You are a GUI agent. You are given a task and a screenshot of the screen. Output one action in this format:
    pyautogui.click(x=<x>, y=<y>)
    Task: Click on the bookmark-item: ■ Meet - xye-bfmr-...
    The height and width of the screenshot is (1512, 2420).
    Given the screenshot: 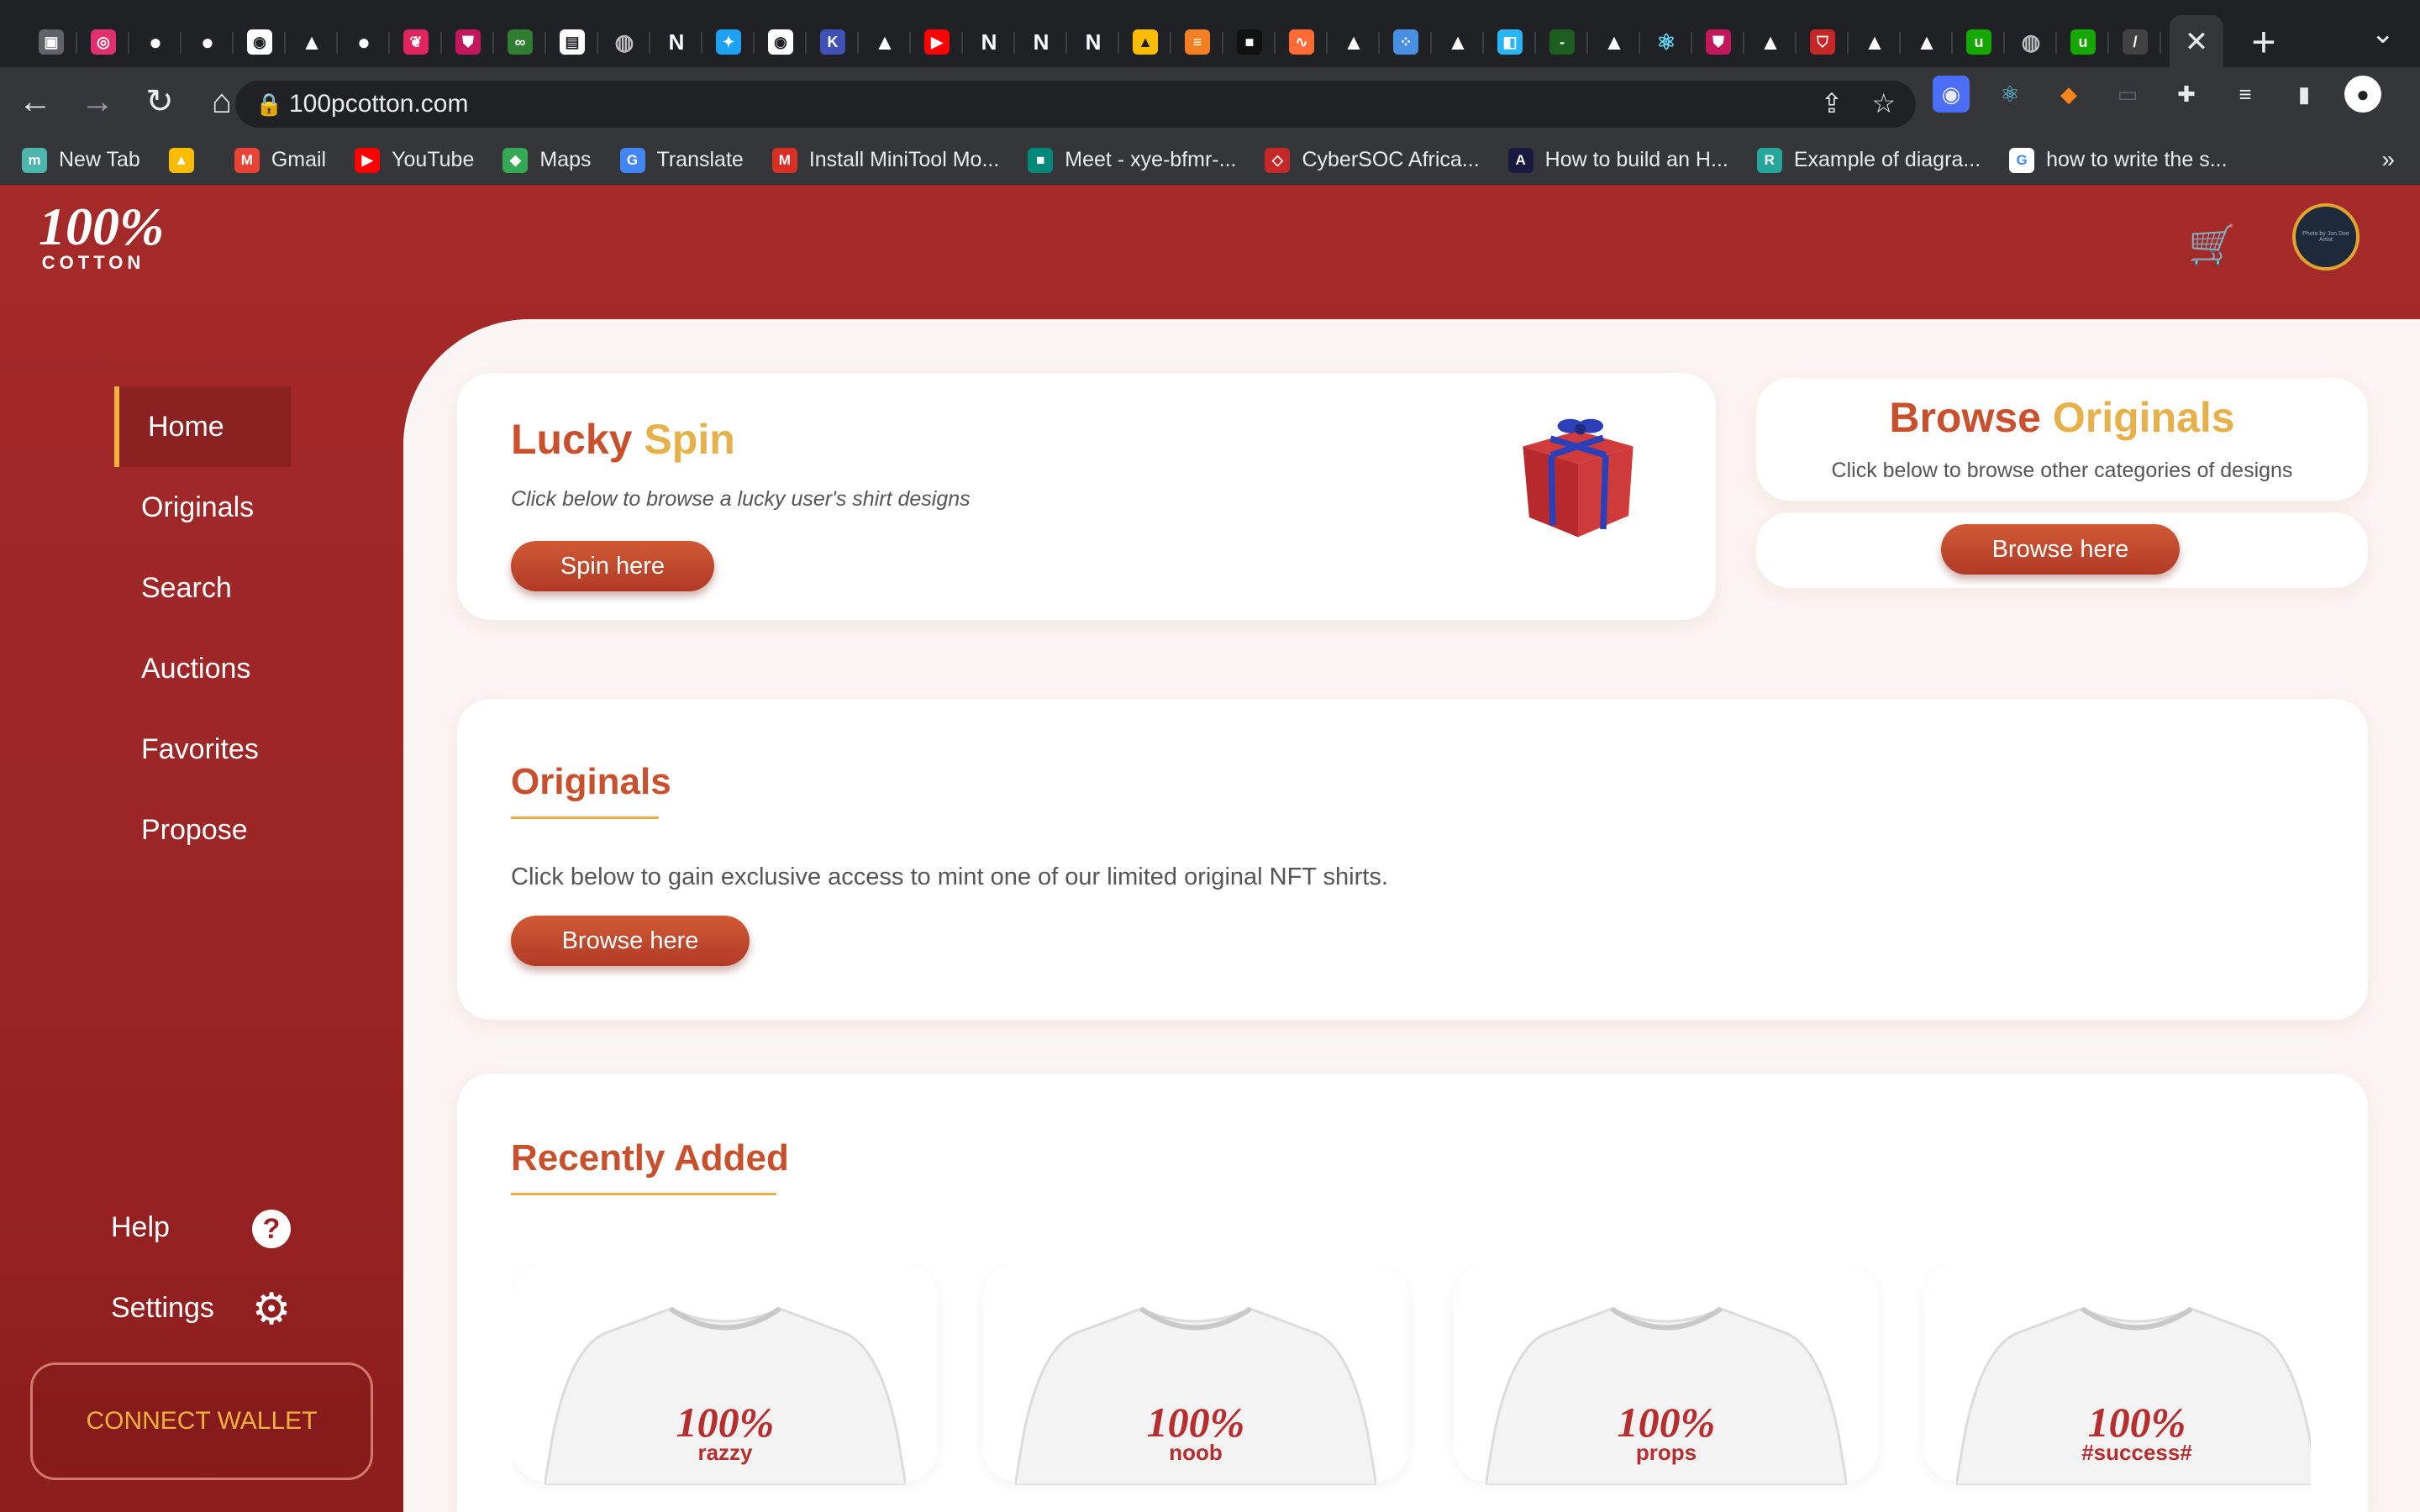 What is the action you would take?
    pyautogui.click(x=1132, y=160)
    